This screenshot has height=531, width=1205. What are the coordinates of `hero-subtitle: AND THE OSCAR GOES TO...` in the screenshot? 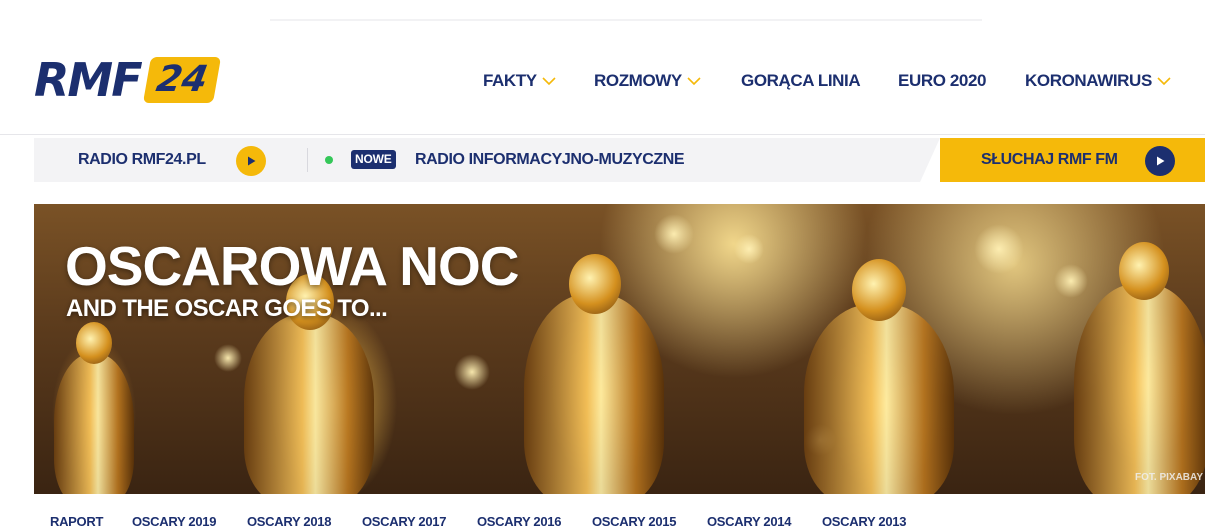 It's located at (227, 308).